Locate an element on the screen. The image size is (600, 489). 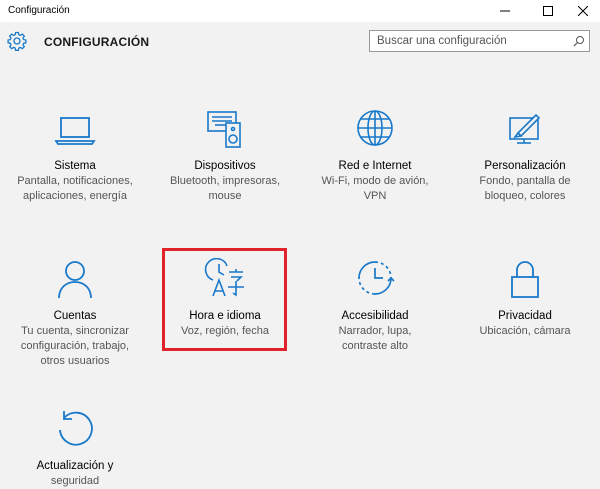
search-input is located at coordinates (471, 41).